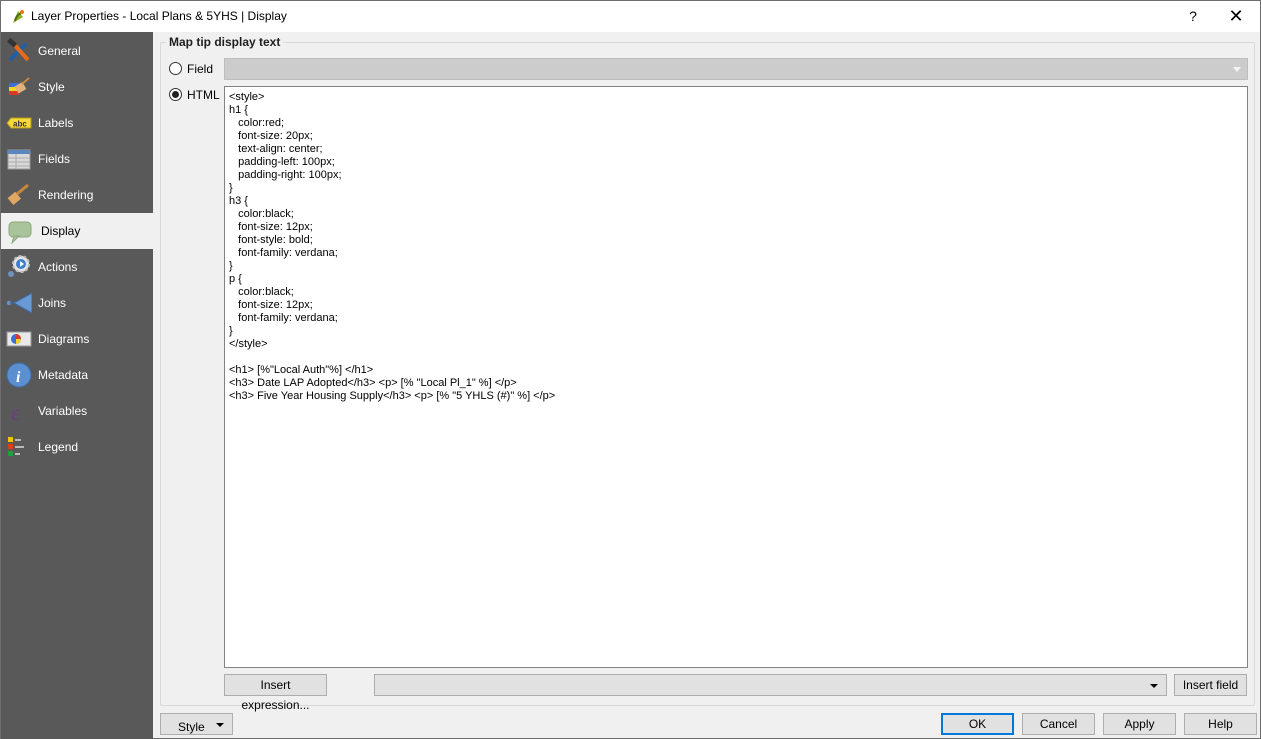  I want to click on field-radio-label: Field, so click(200, 69).